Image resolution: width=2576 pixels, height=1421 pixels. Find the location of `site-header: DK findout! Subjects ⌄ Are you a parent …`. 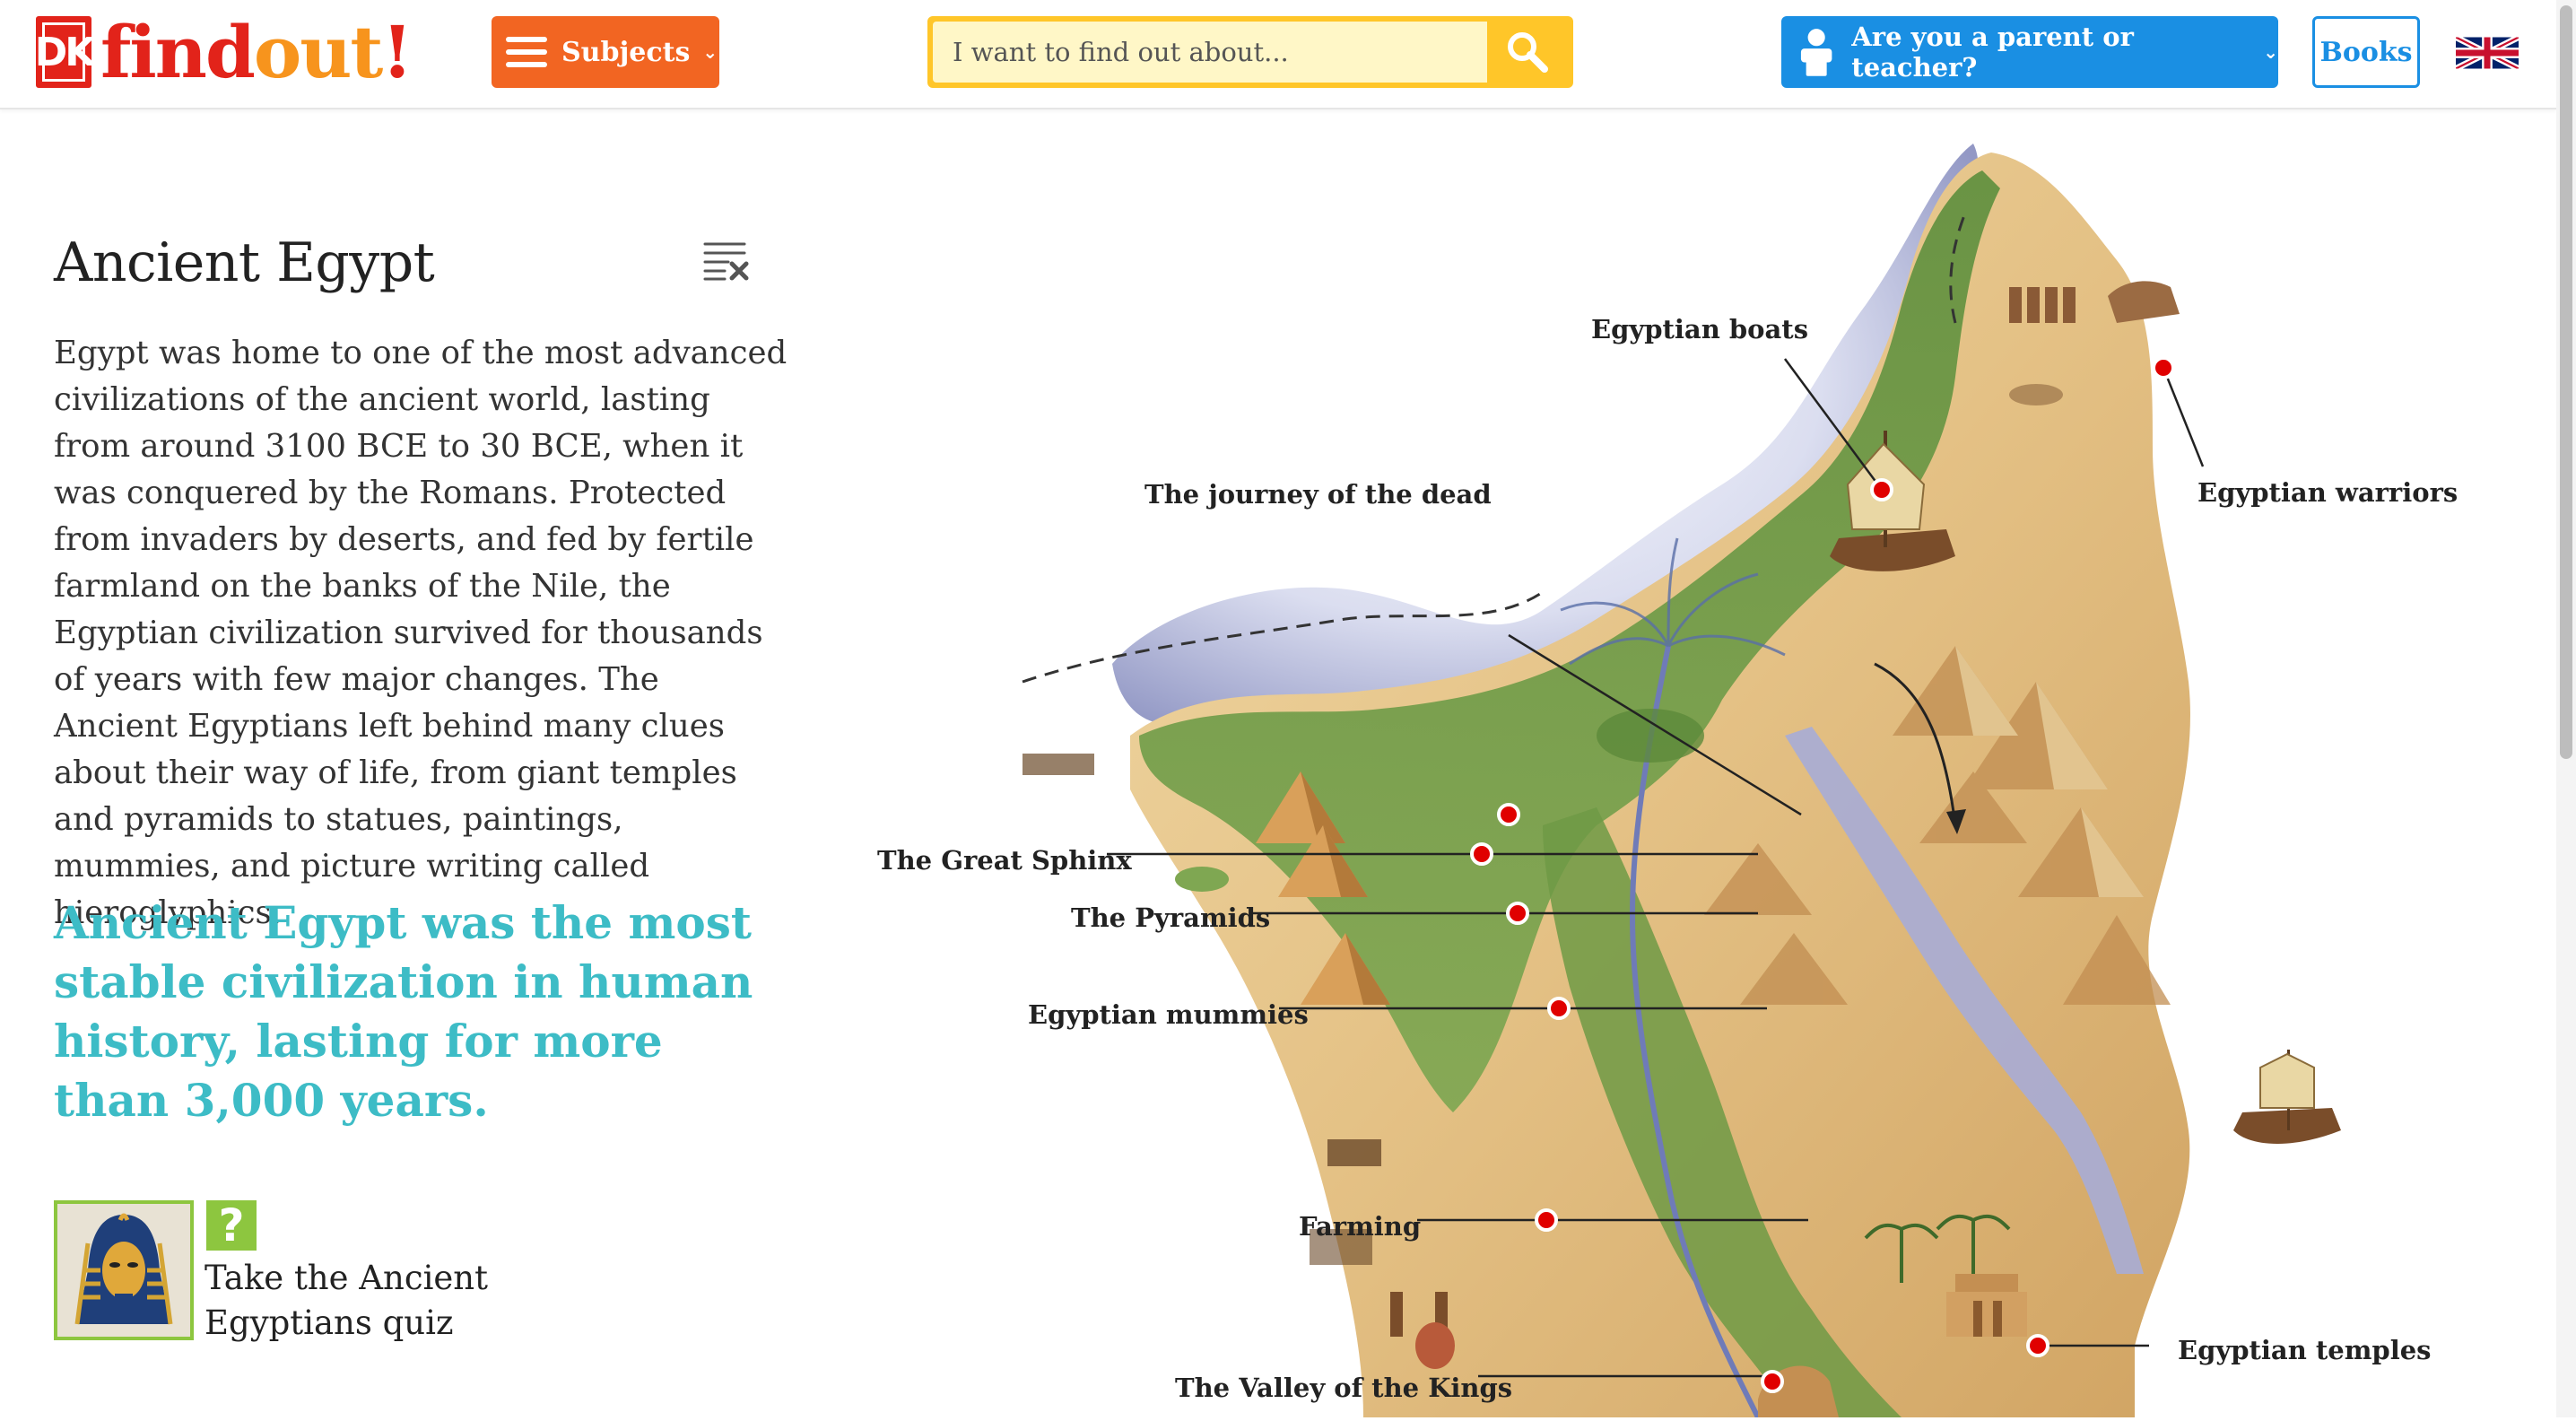

site-header: DK findout! Subjects ⌄ Are you a parent … is located at coordinates (1278, 54).